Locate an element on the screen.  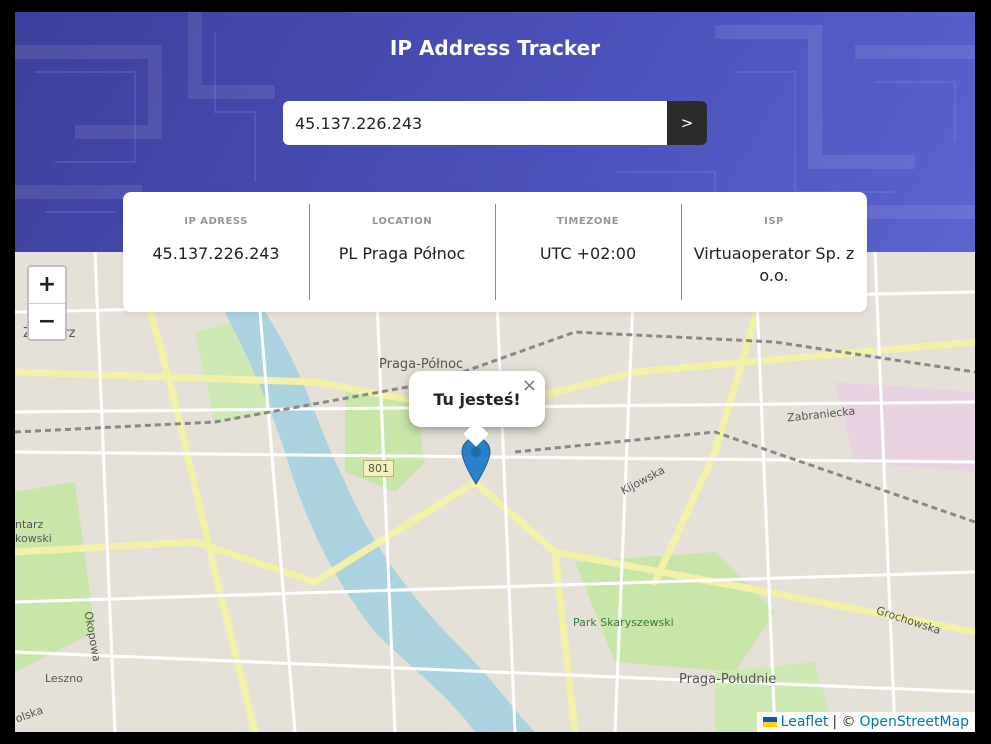
info-value: PL Praga Północ is located at coordinates (402, 253).